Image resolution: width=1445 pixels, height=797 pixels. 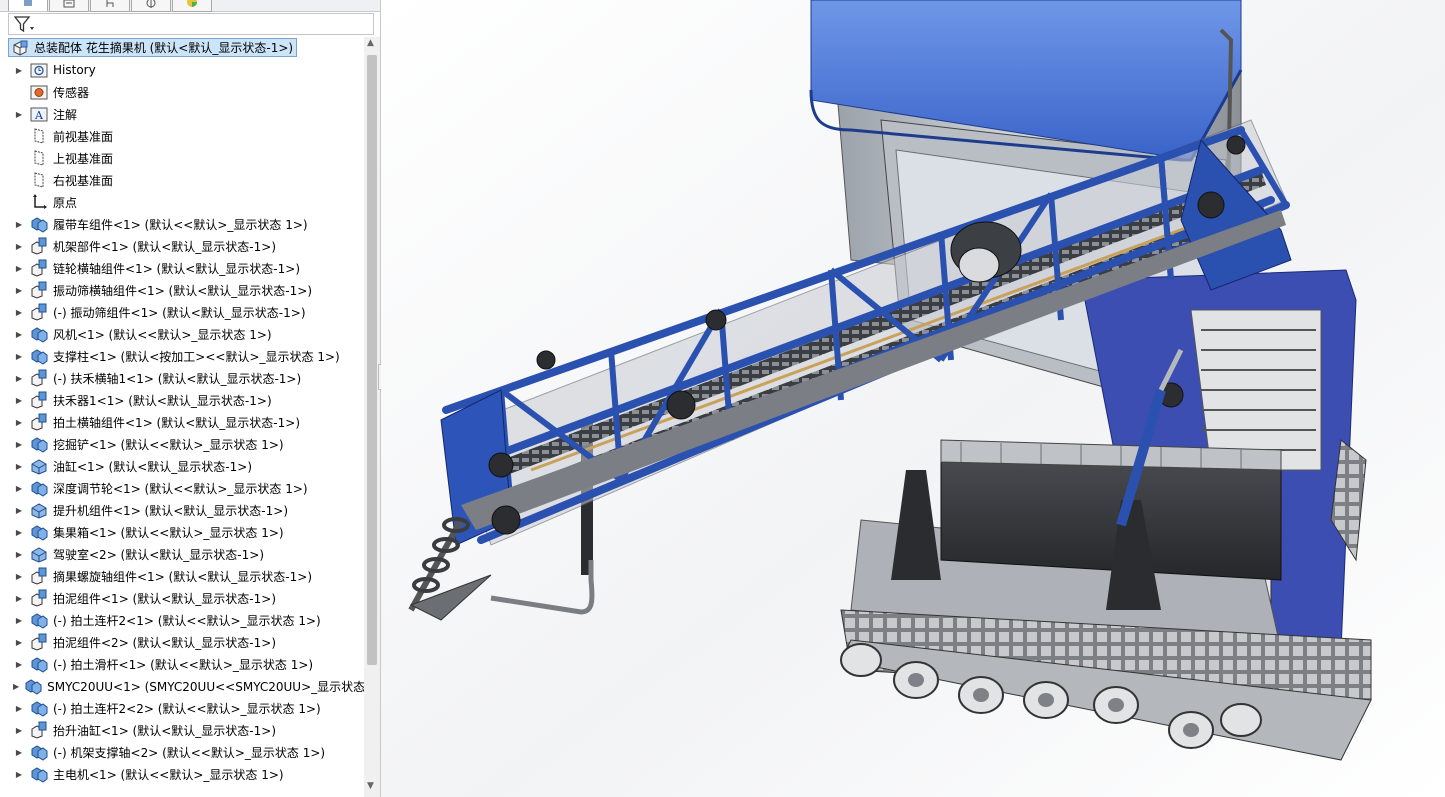 What do you see at coordinates (182, 312) in the screenshot?
I see `tree-item: ▶ (-) 振动筛组件<1> (默认<默认_显示状态-1>)` at bounding box center [182, 312].